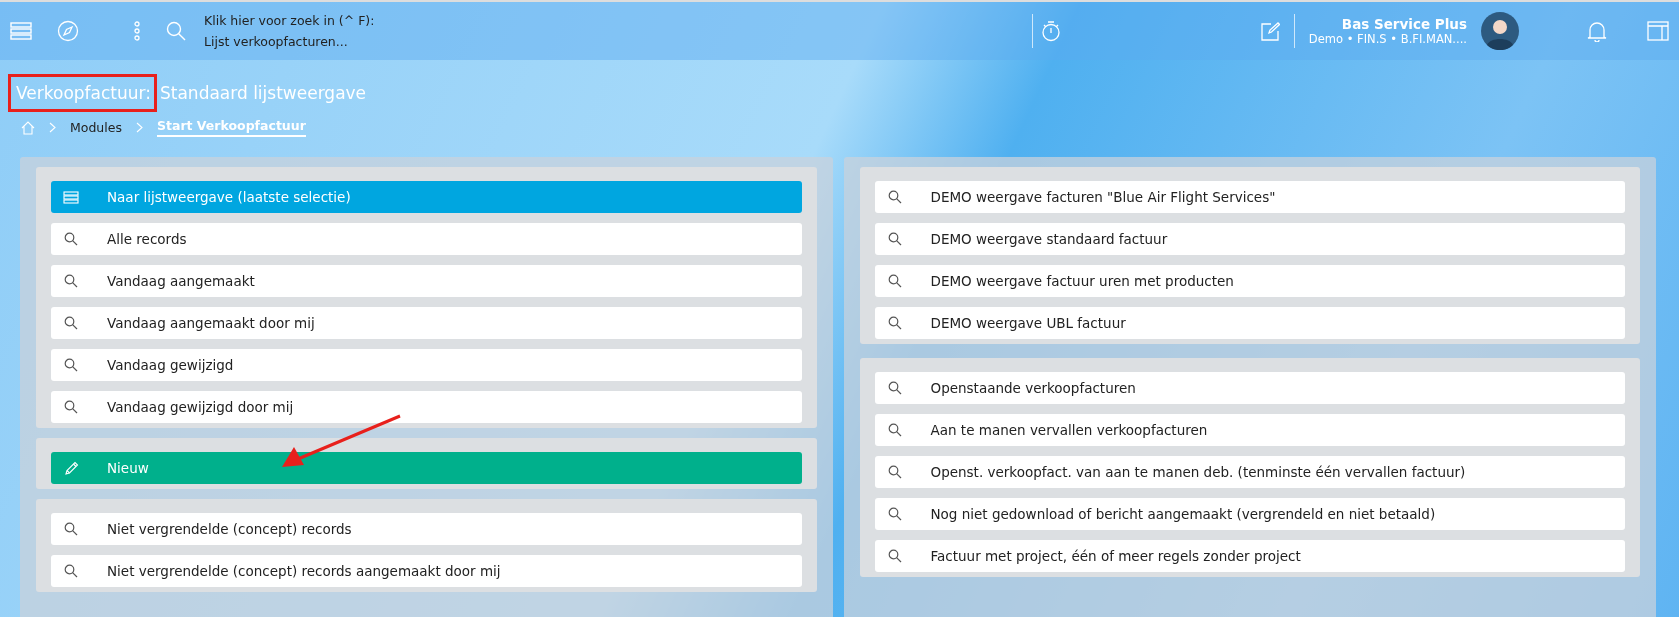 The width and height of the screenshot is (1679, 617). Describe the element at coordinates (1050, 31) in the screenshot. I see `stopwatch-icon` at that location.